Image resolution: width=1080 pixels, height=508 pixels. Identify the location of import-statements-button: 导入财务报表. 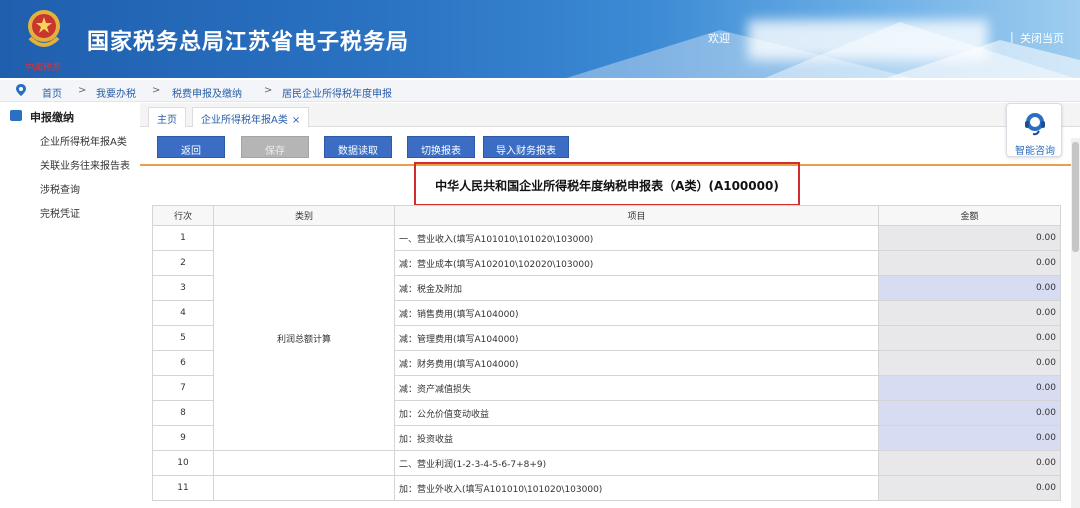
(526, 147).